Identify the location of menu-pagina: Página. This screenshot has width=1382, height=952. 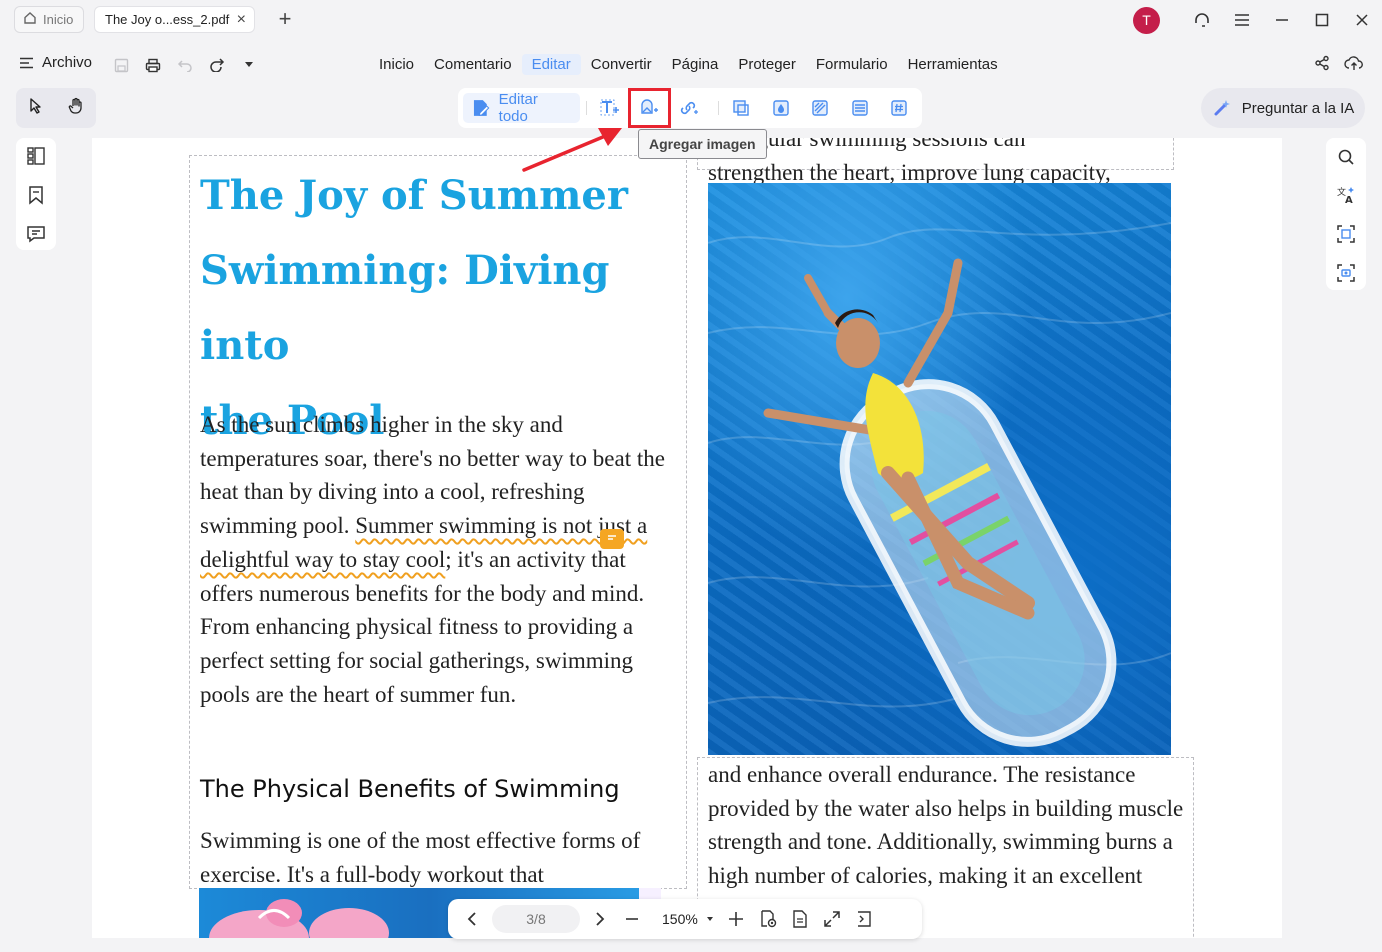
(695, 64).